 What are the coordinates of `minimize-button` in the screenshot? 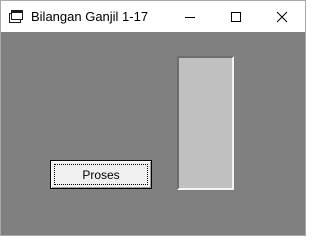 It's located at (190, 16).